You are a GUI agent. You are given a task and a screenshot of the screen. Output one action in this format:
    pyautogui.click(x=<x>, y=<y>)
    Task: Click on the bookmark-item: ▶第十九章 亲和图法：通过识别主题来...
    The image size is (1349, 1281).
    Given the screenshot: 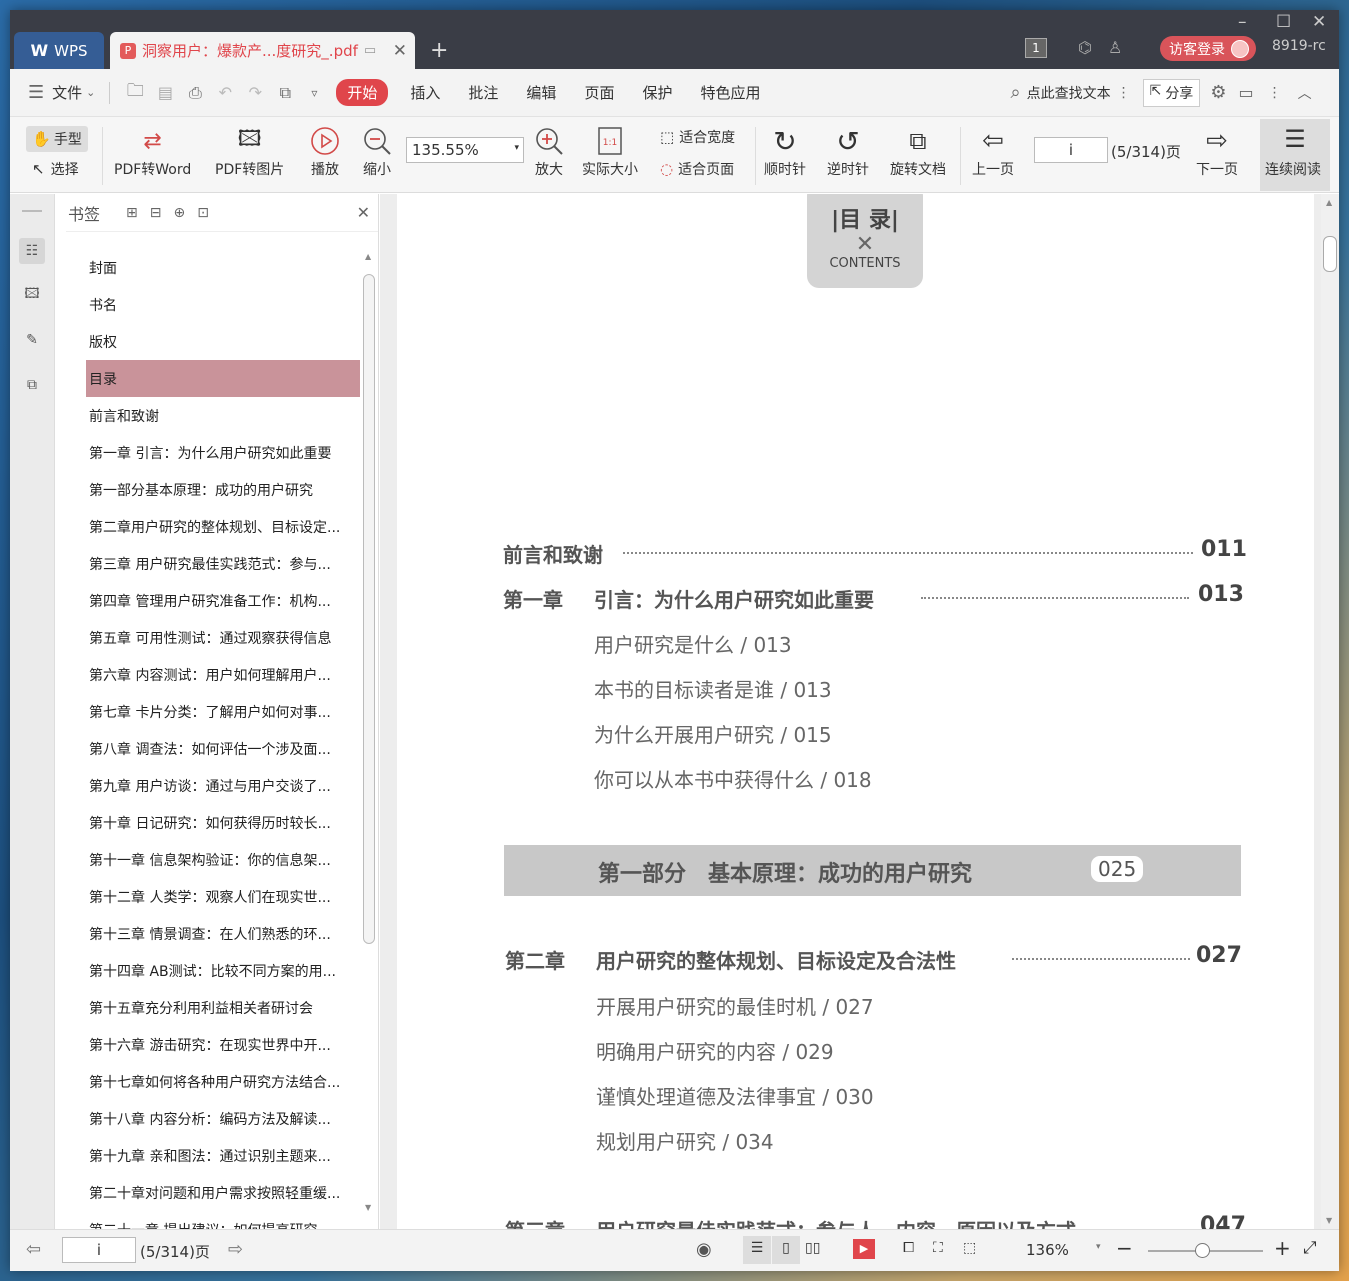 What is the action you would take?
    pyautogui.click(x=223, y=1155)
    